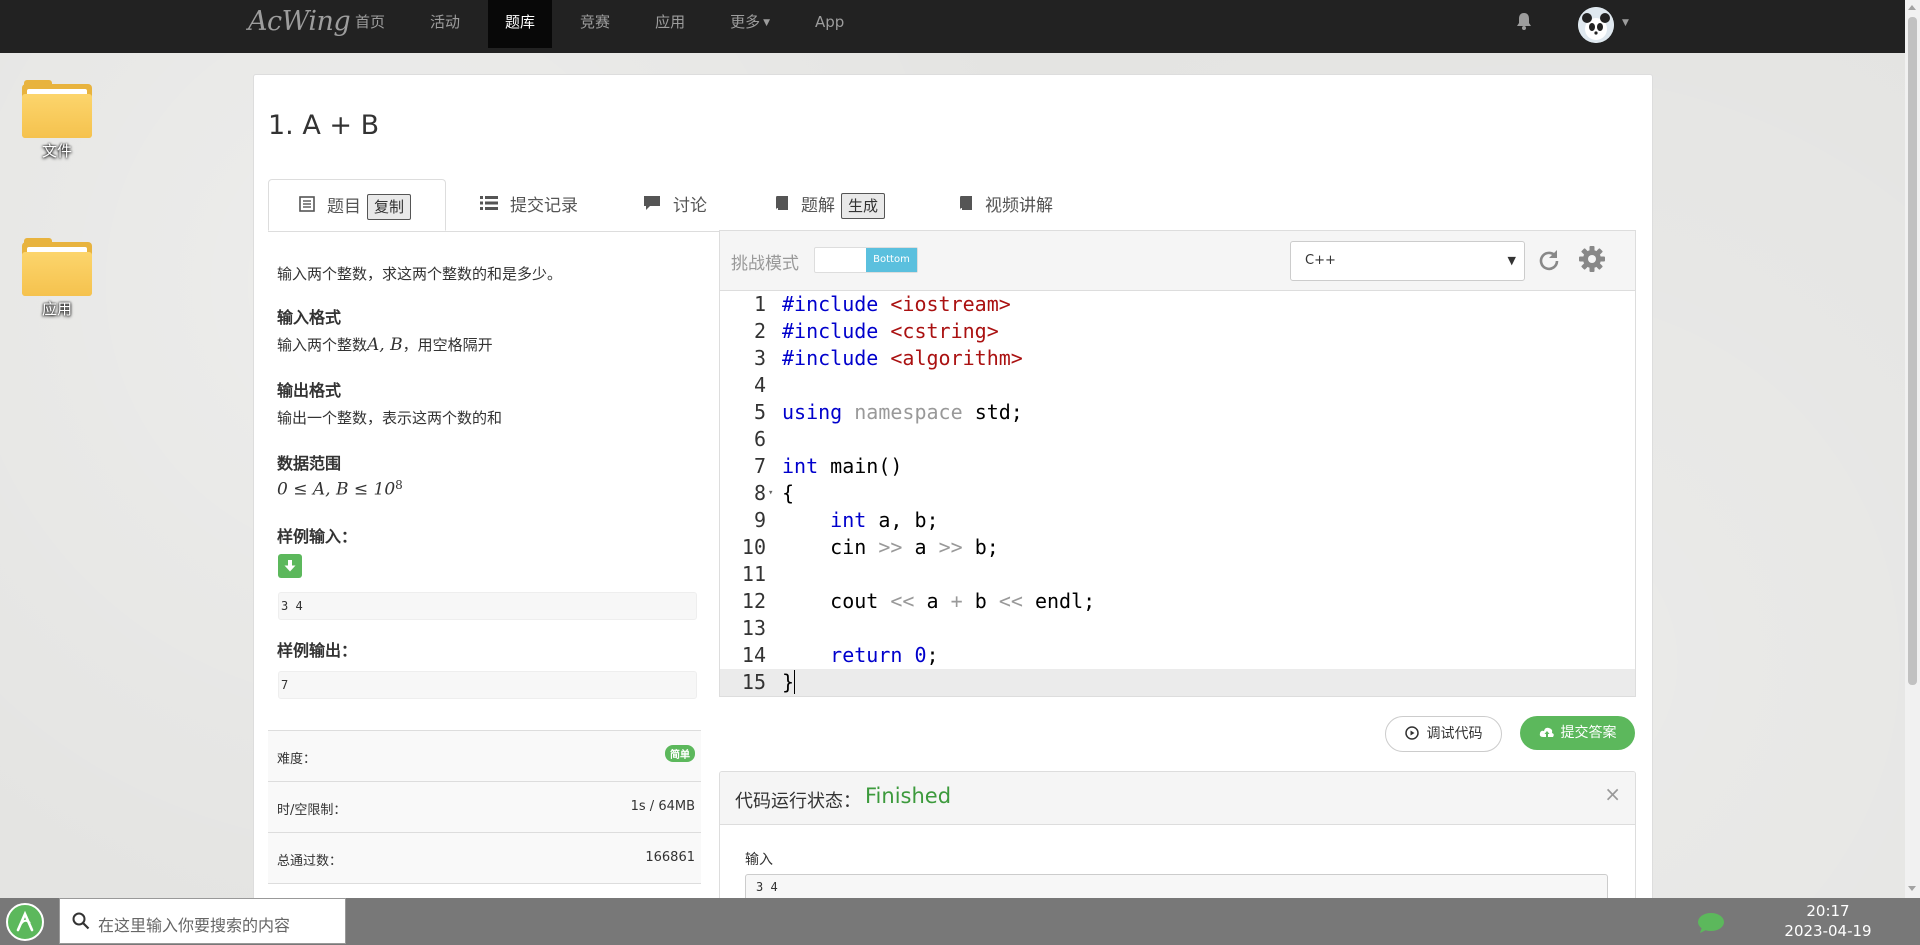 This screenshot has height=945, width=1920. I want to click on desktop-icon-files: 文件, so click(57, 120).